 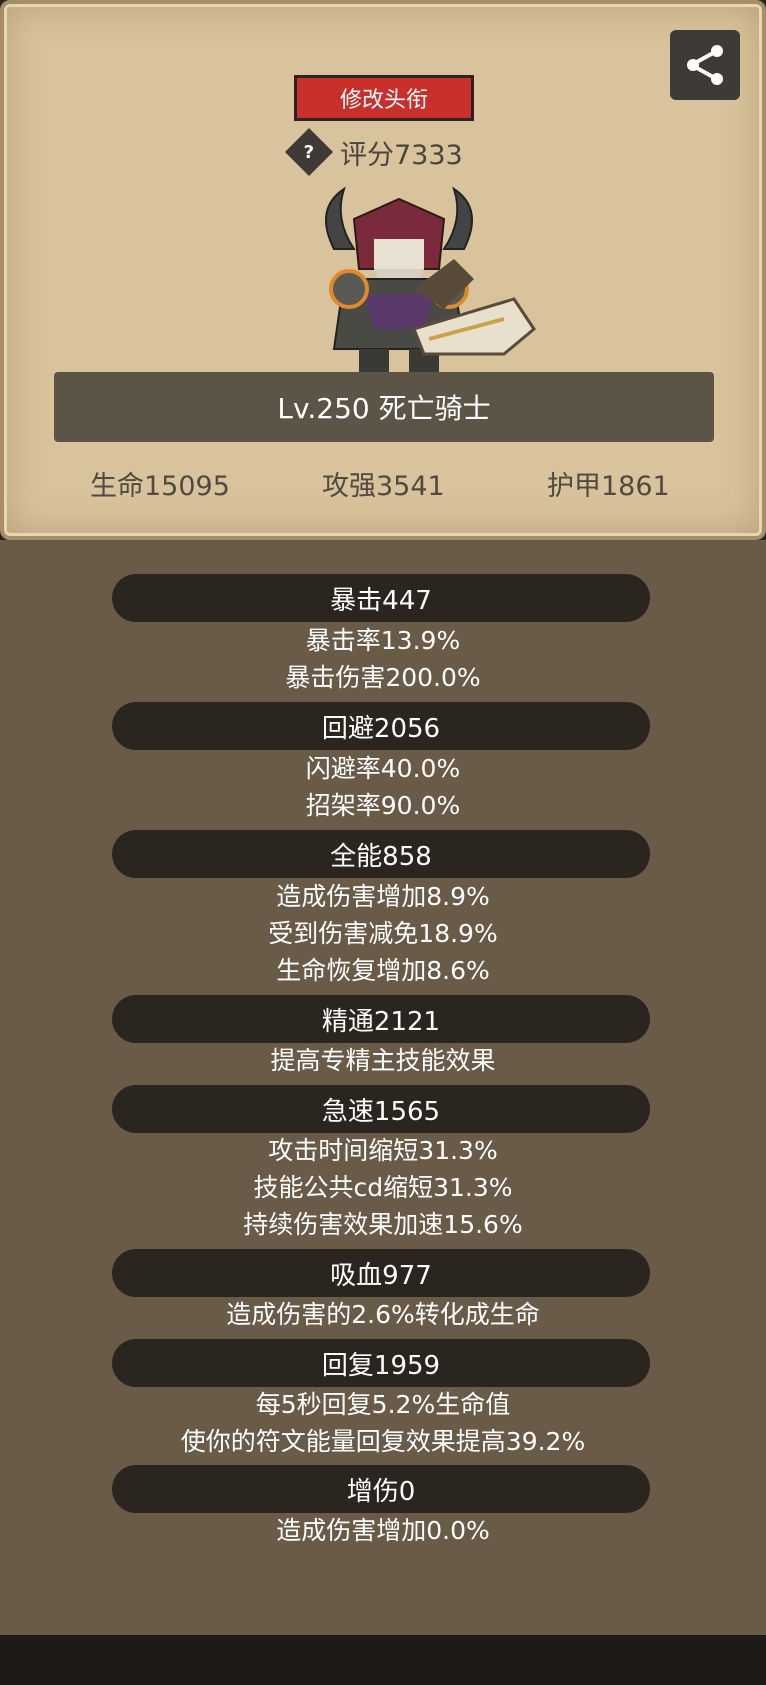 I want to click on score-row: ? 评分7333, so click(x=373, y=152).